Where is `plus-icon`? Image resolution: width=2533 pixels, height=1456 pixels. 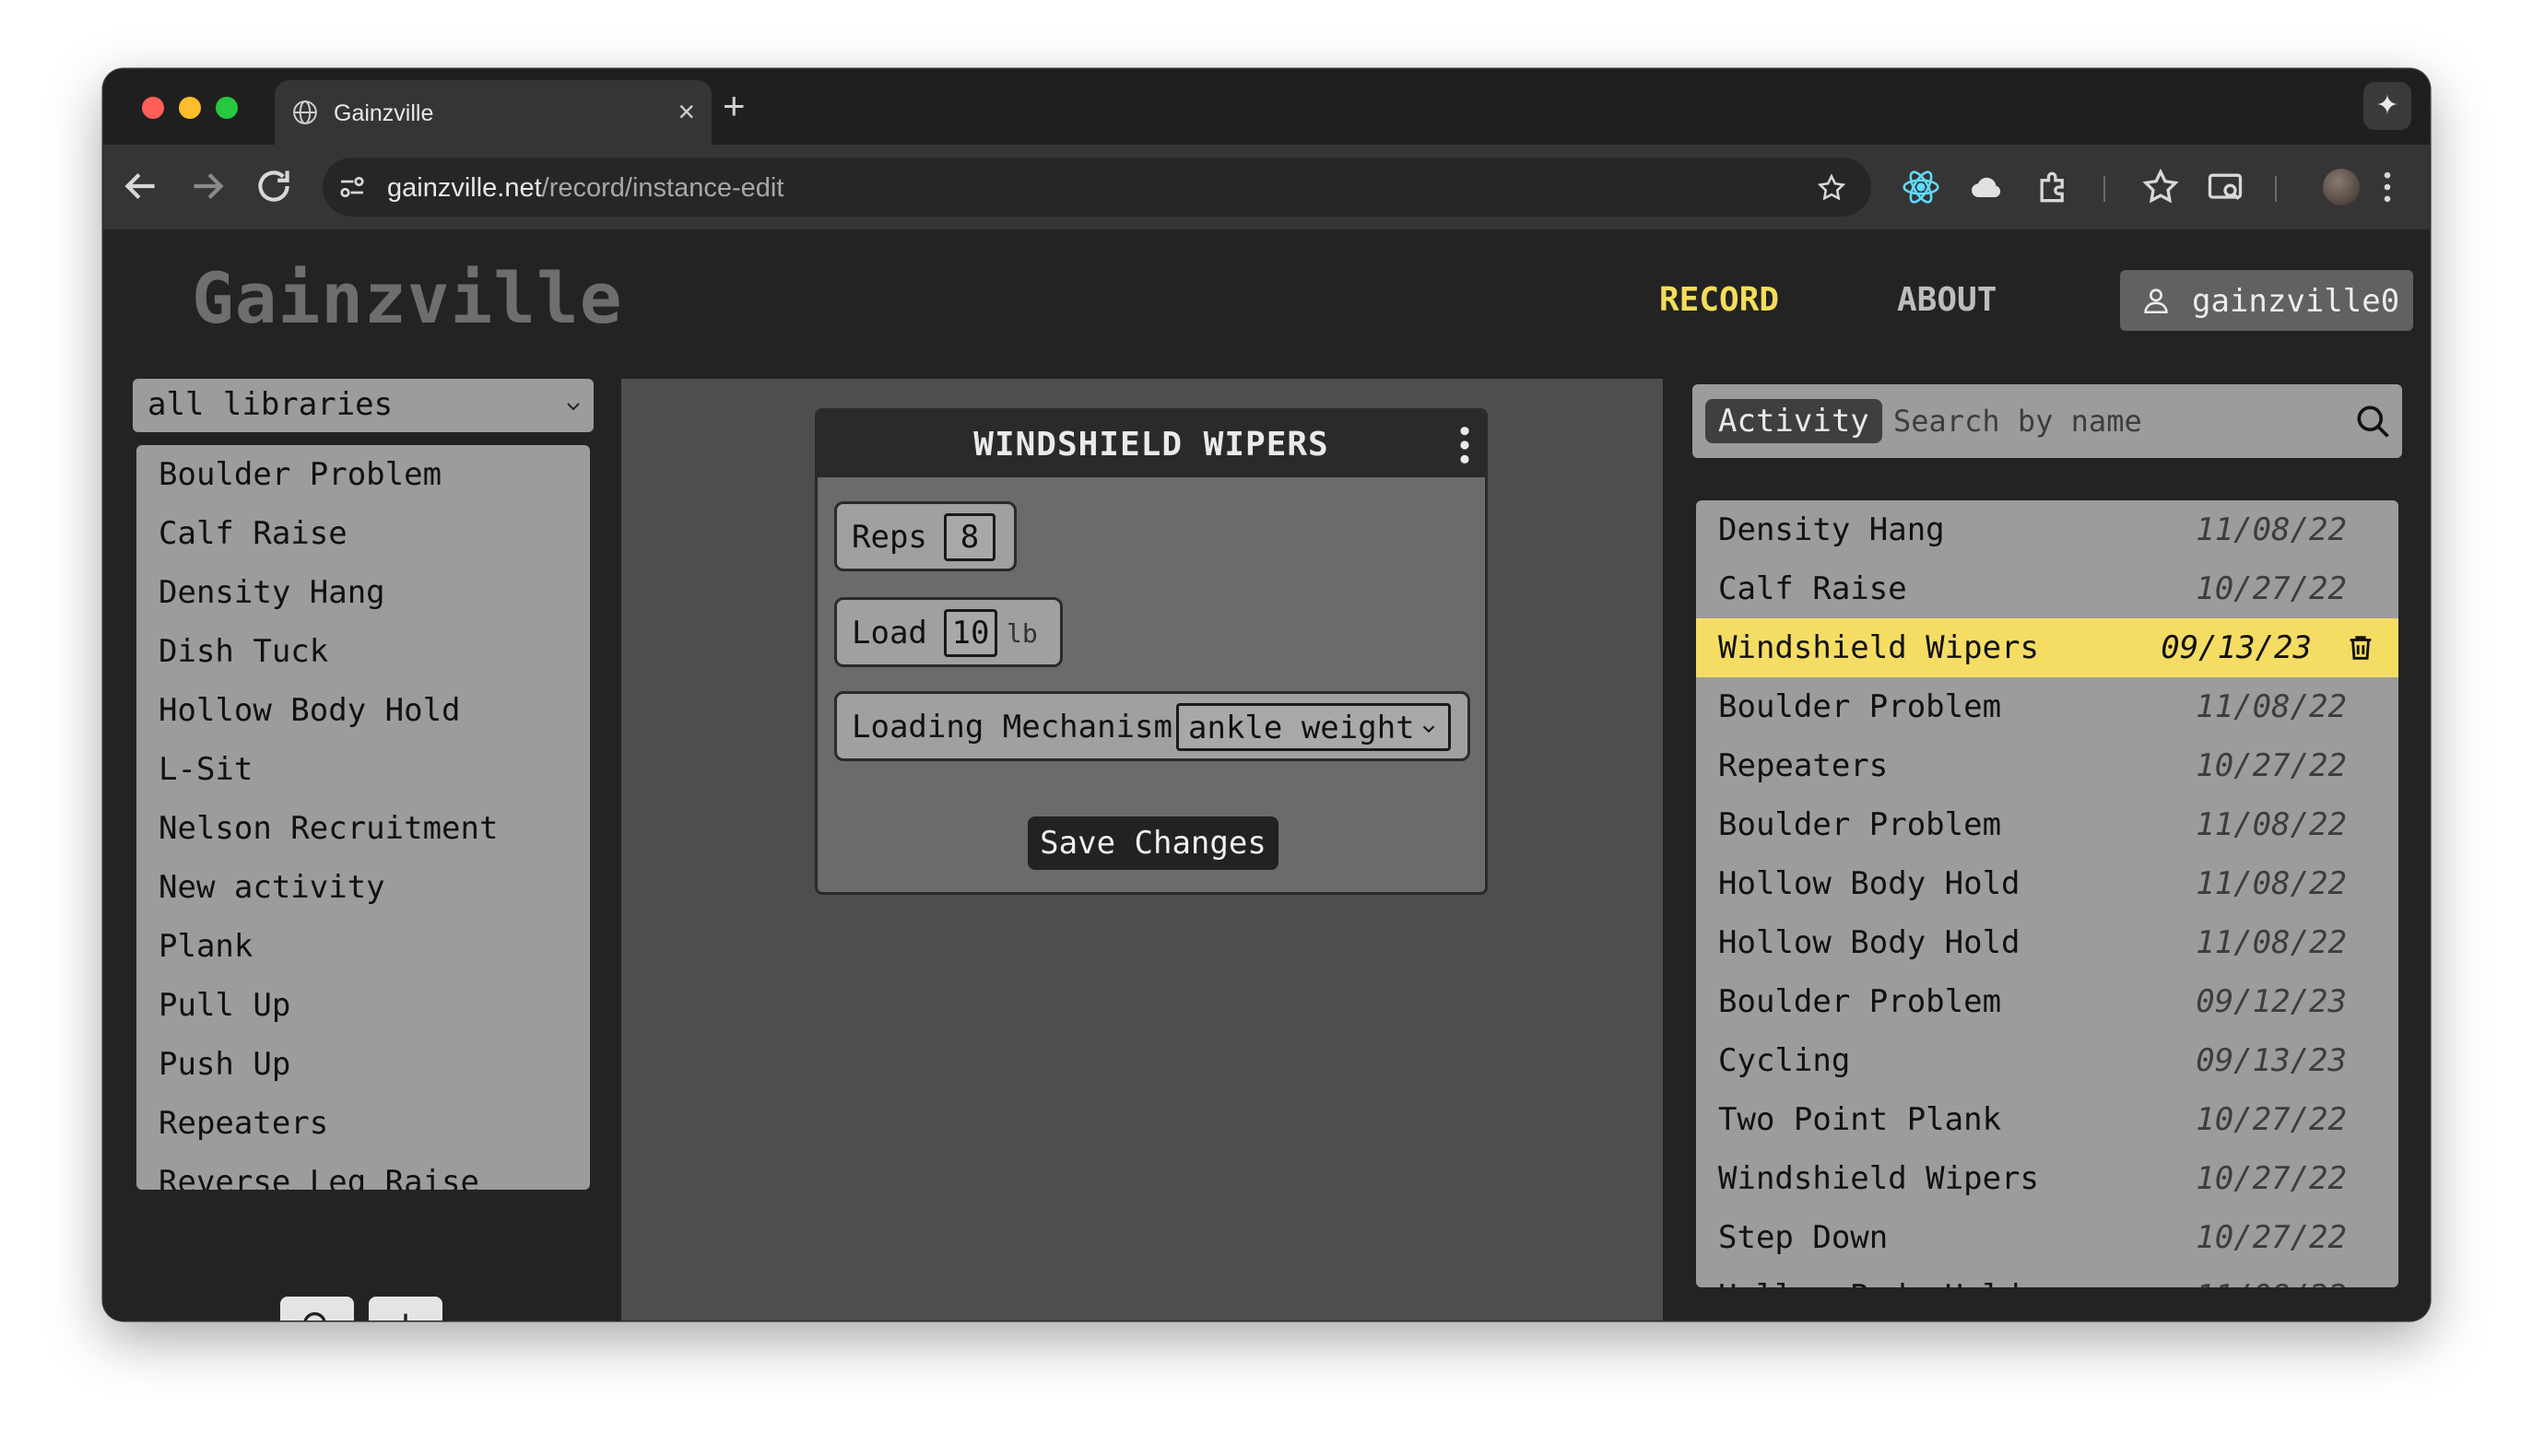
plus-icon is located at coordinates (406, 1317).